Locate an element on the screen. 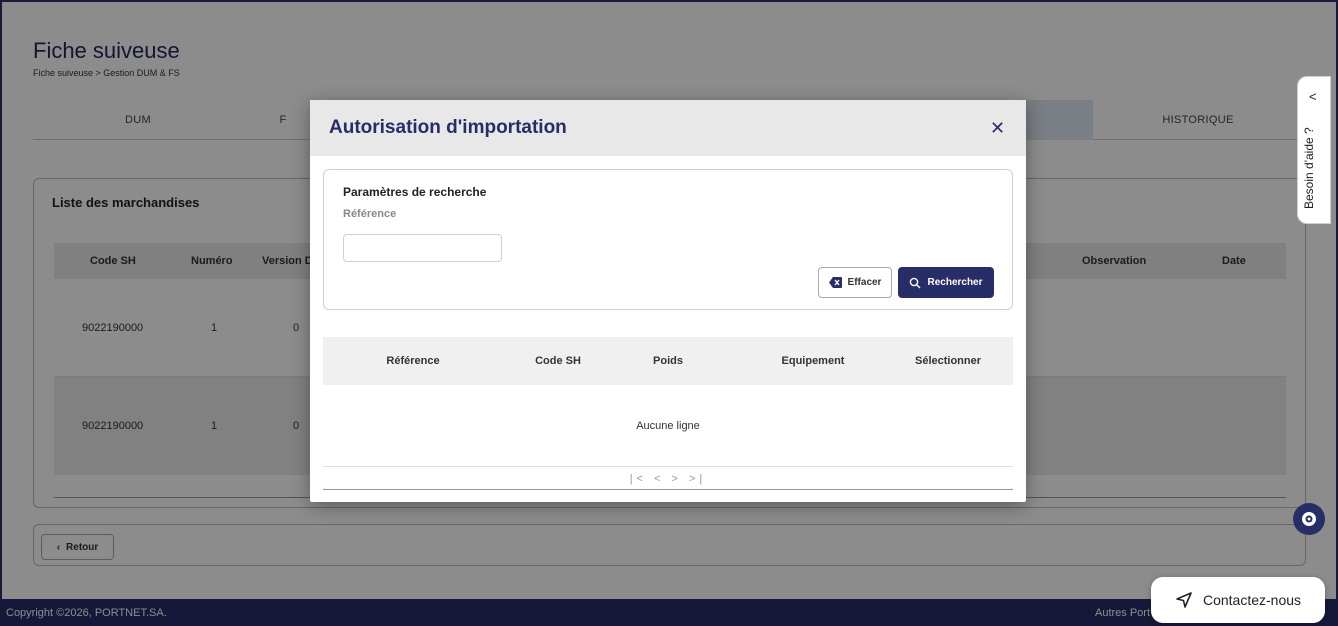  help-tab: < Besoin d'aide ? is located at coordinates (1314, 150).